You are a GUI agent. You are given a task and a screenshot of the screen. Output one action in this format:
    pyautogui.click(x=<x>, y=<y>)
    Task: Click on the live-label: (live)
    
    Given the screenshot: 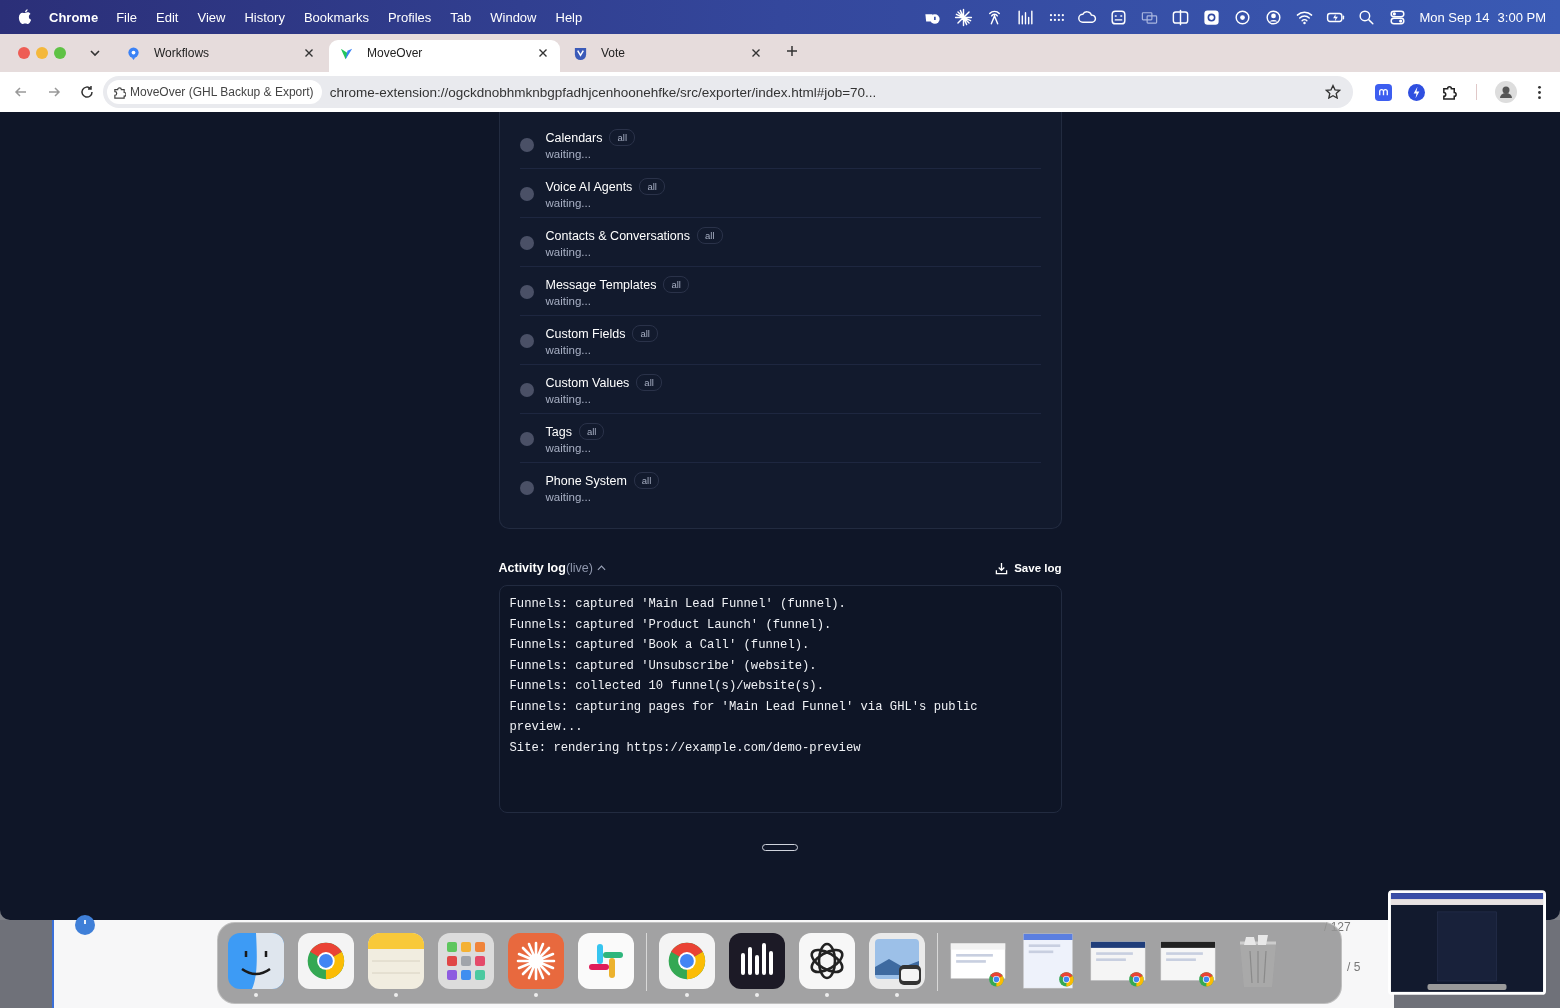 What is the action you would take?
    pyautogui.click(x=579, y=568)
    